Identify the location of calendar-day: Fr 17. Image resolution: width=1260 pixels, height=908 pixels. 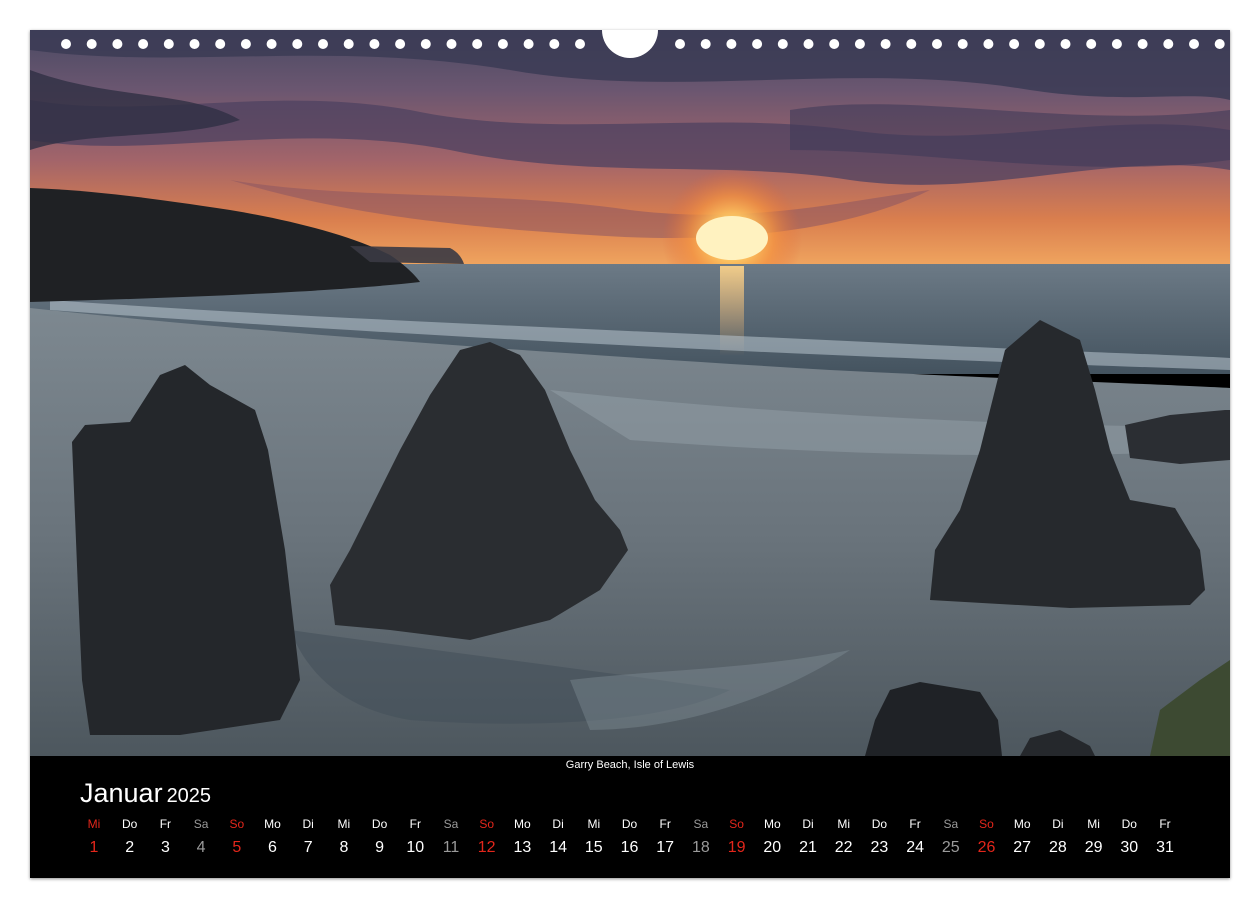
(665, 837).